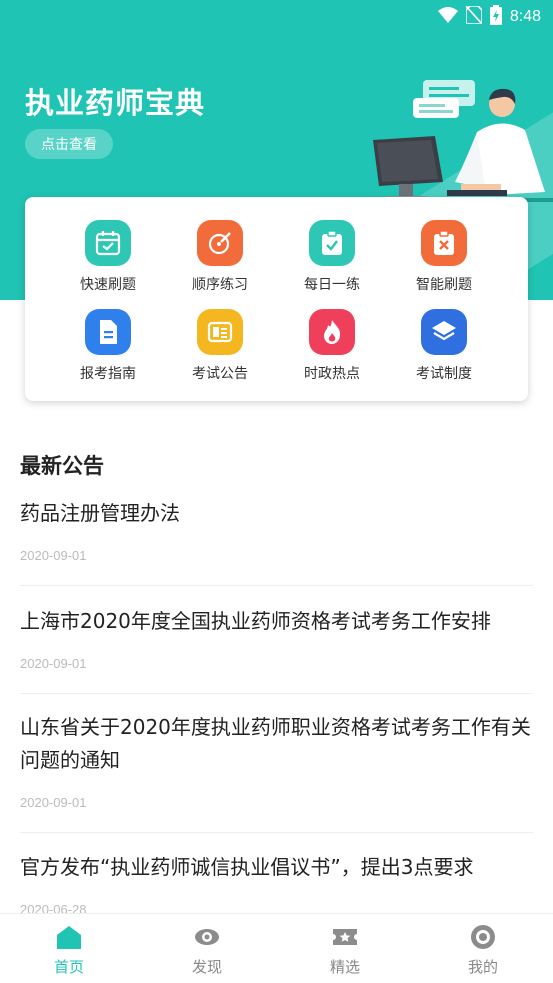 Image resolution: width=553 pixels, height=983 pixels. Describe the element at coordinates (115, 103) in the screenshot. I see `page-title: 执业药师宝典` at that location.